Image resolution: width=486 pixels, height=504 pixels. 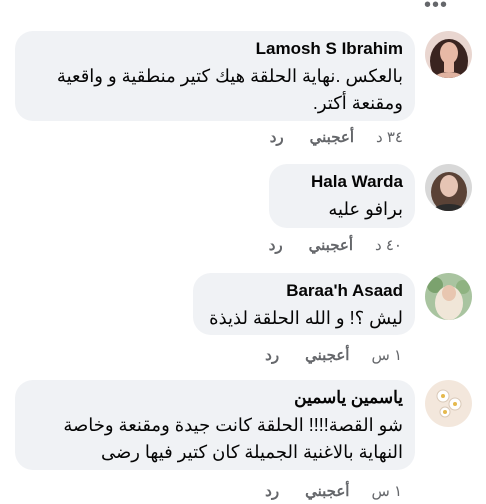 I want to click on comment-author: Lamosh S Ibrahim, so click(x=215, y=49).